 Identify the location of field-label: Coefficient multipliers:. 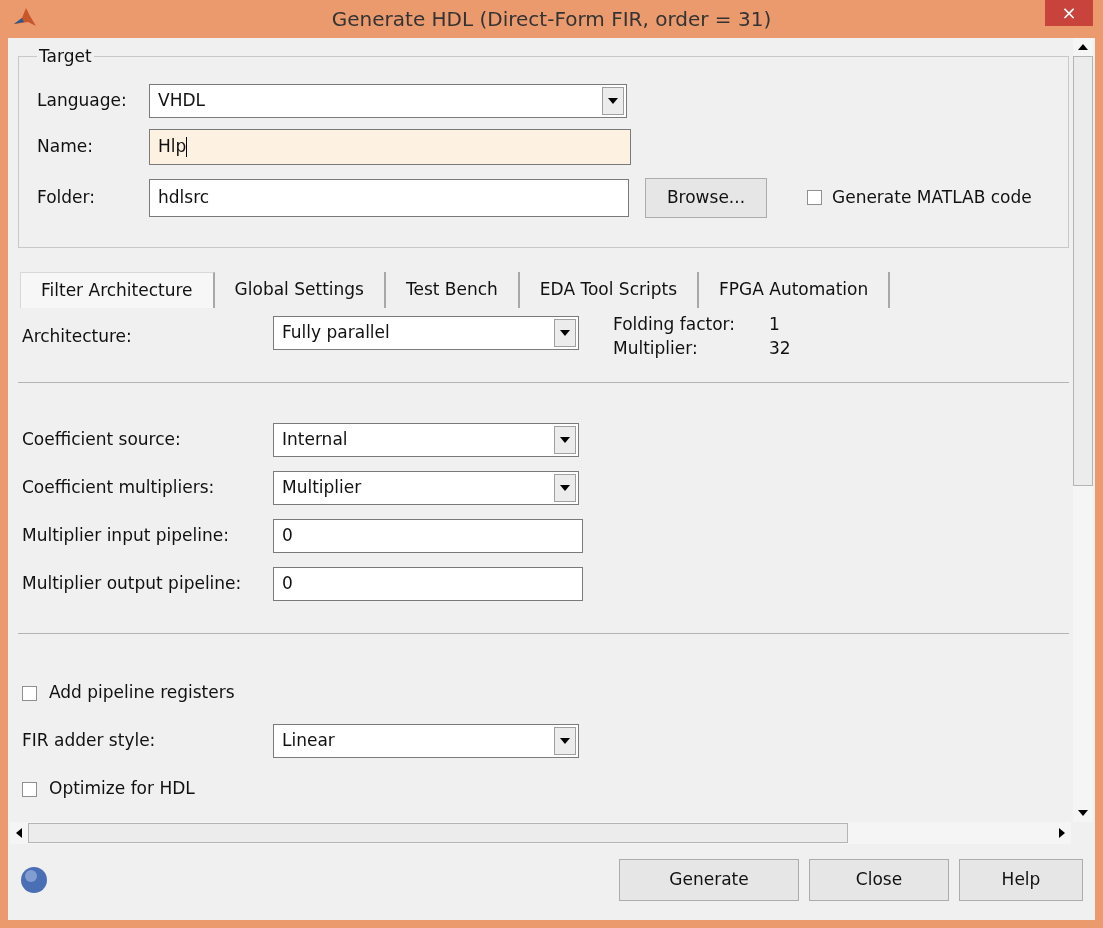
(119, 488).